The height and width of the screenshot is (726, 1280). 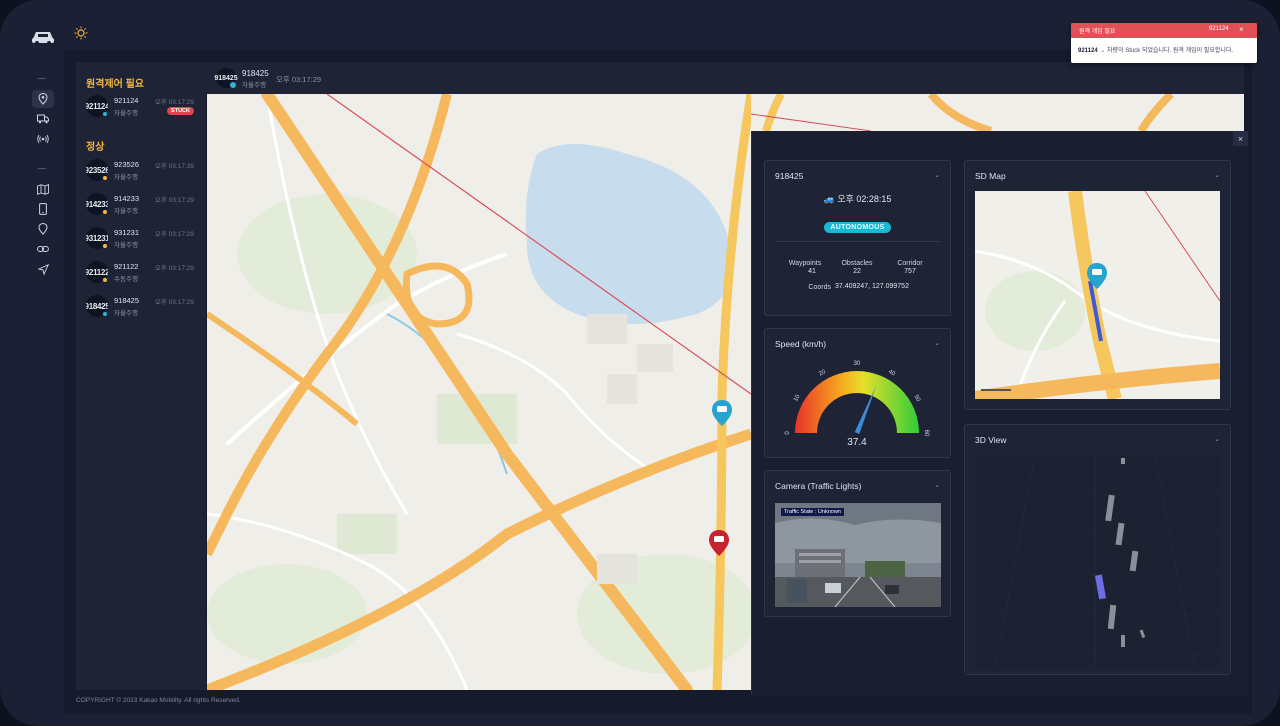 I want to click on waypoints-value: 41, so click(x=812, y=271).